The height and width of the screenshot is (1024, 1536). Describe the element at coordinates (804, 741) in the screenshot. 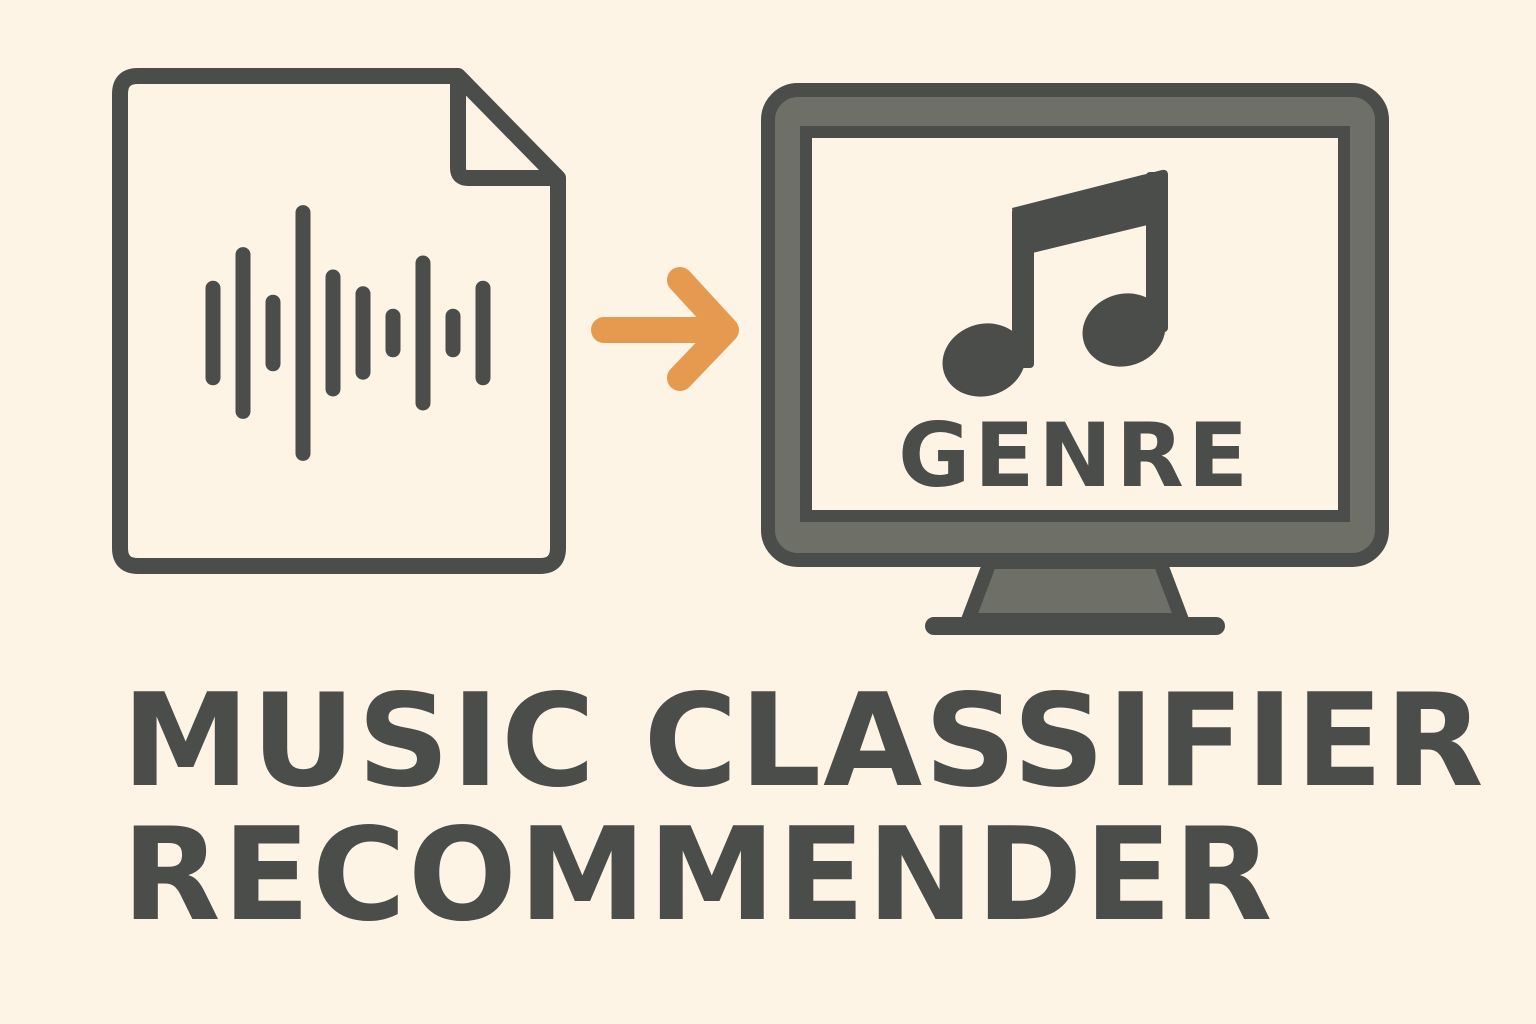

I see `title-line-1: MUSIC CLASSIFIER` at that location.